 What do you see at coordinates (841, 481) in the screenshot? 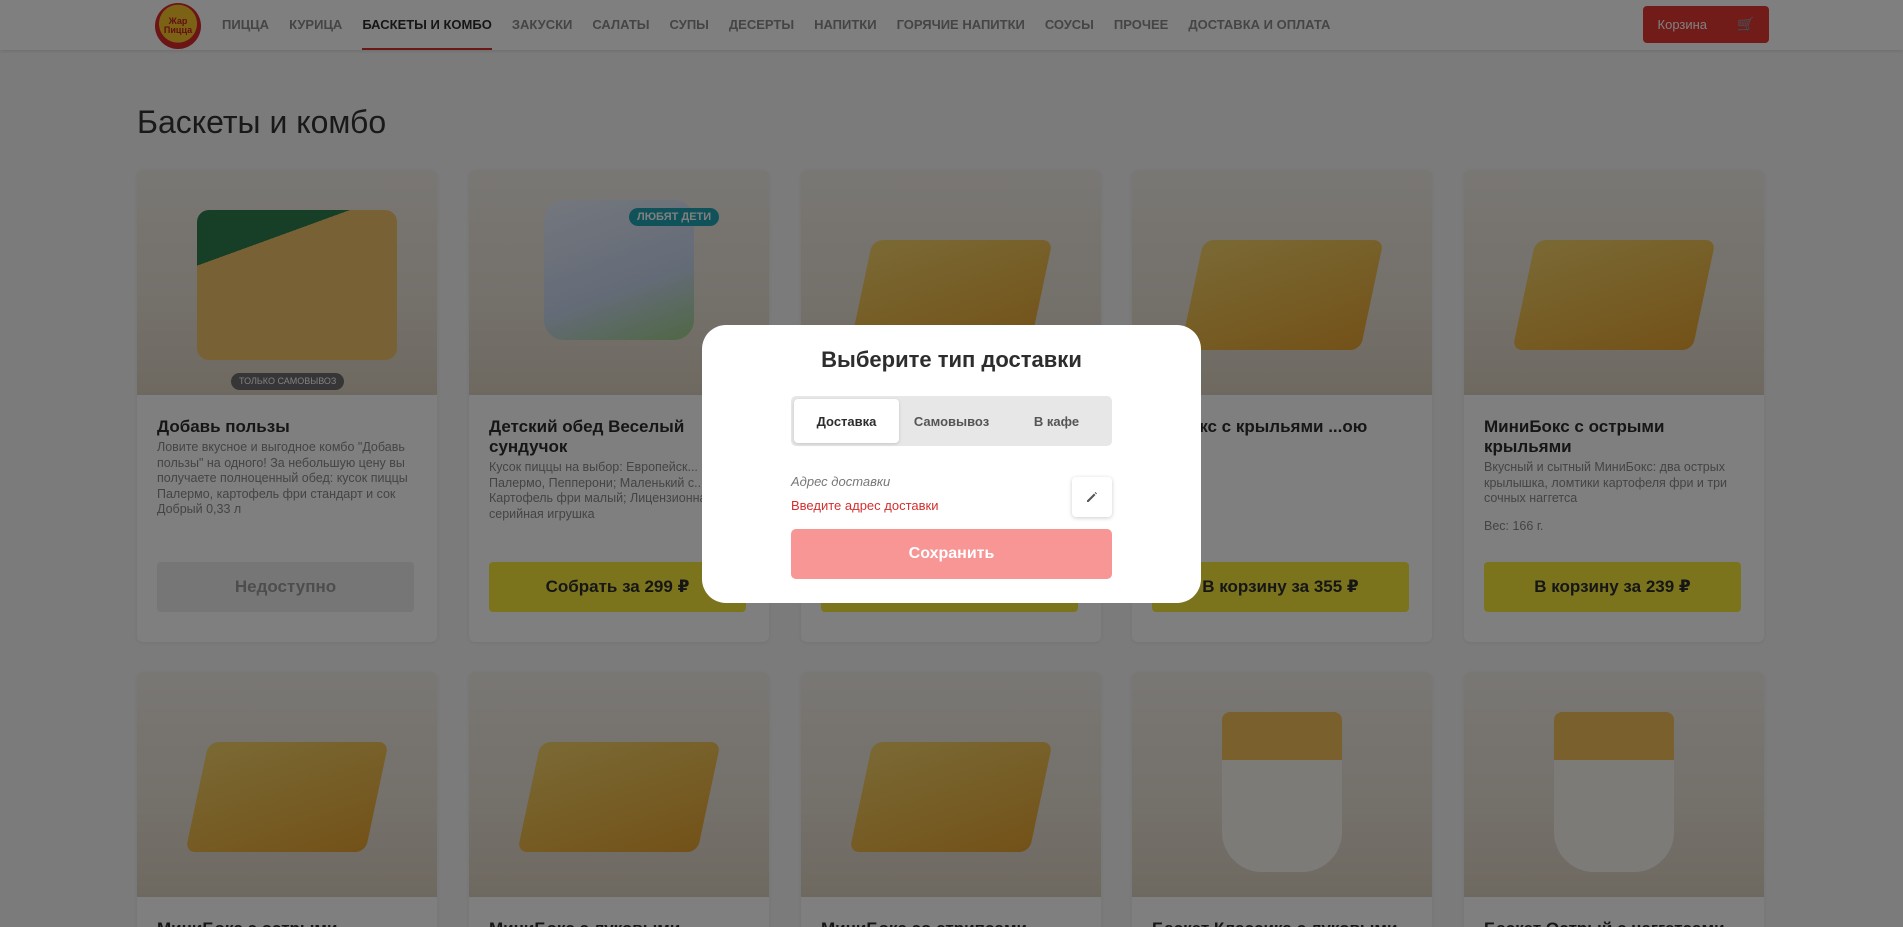
I see `address-label: Адрес доставки` at bounding box center [841, 481].